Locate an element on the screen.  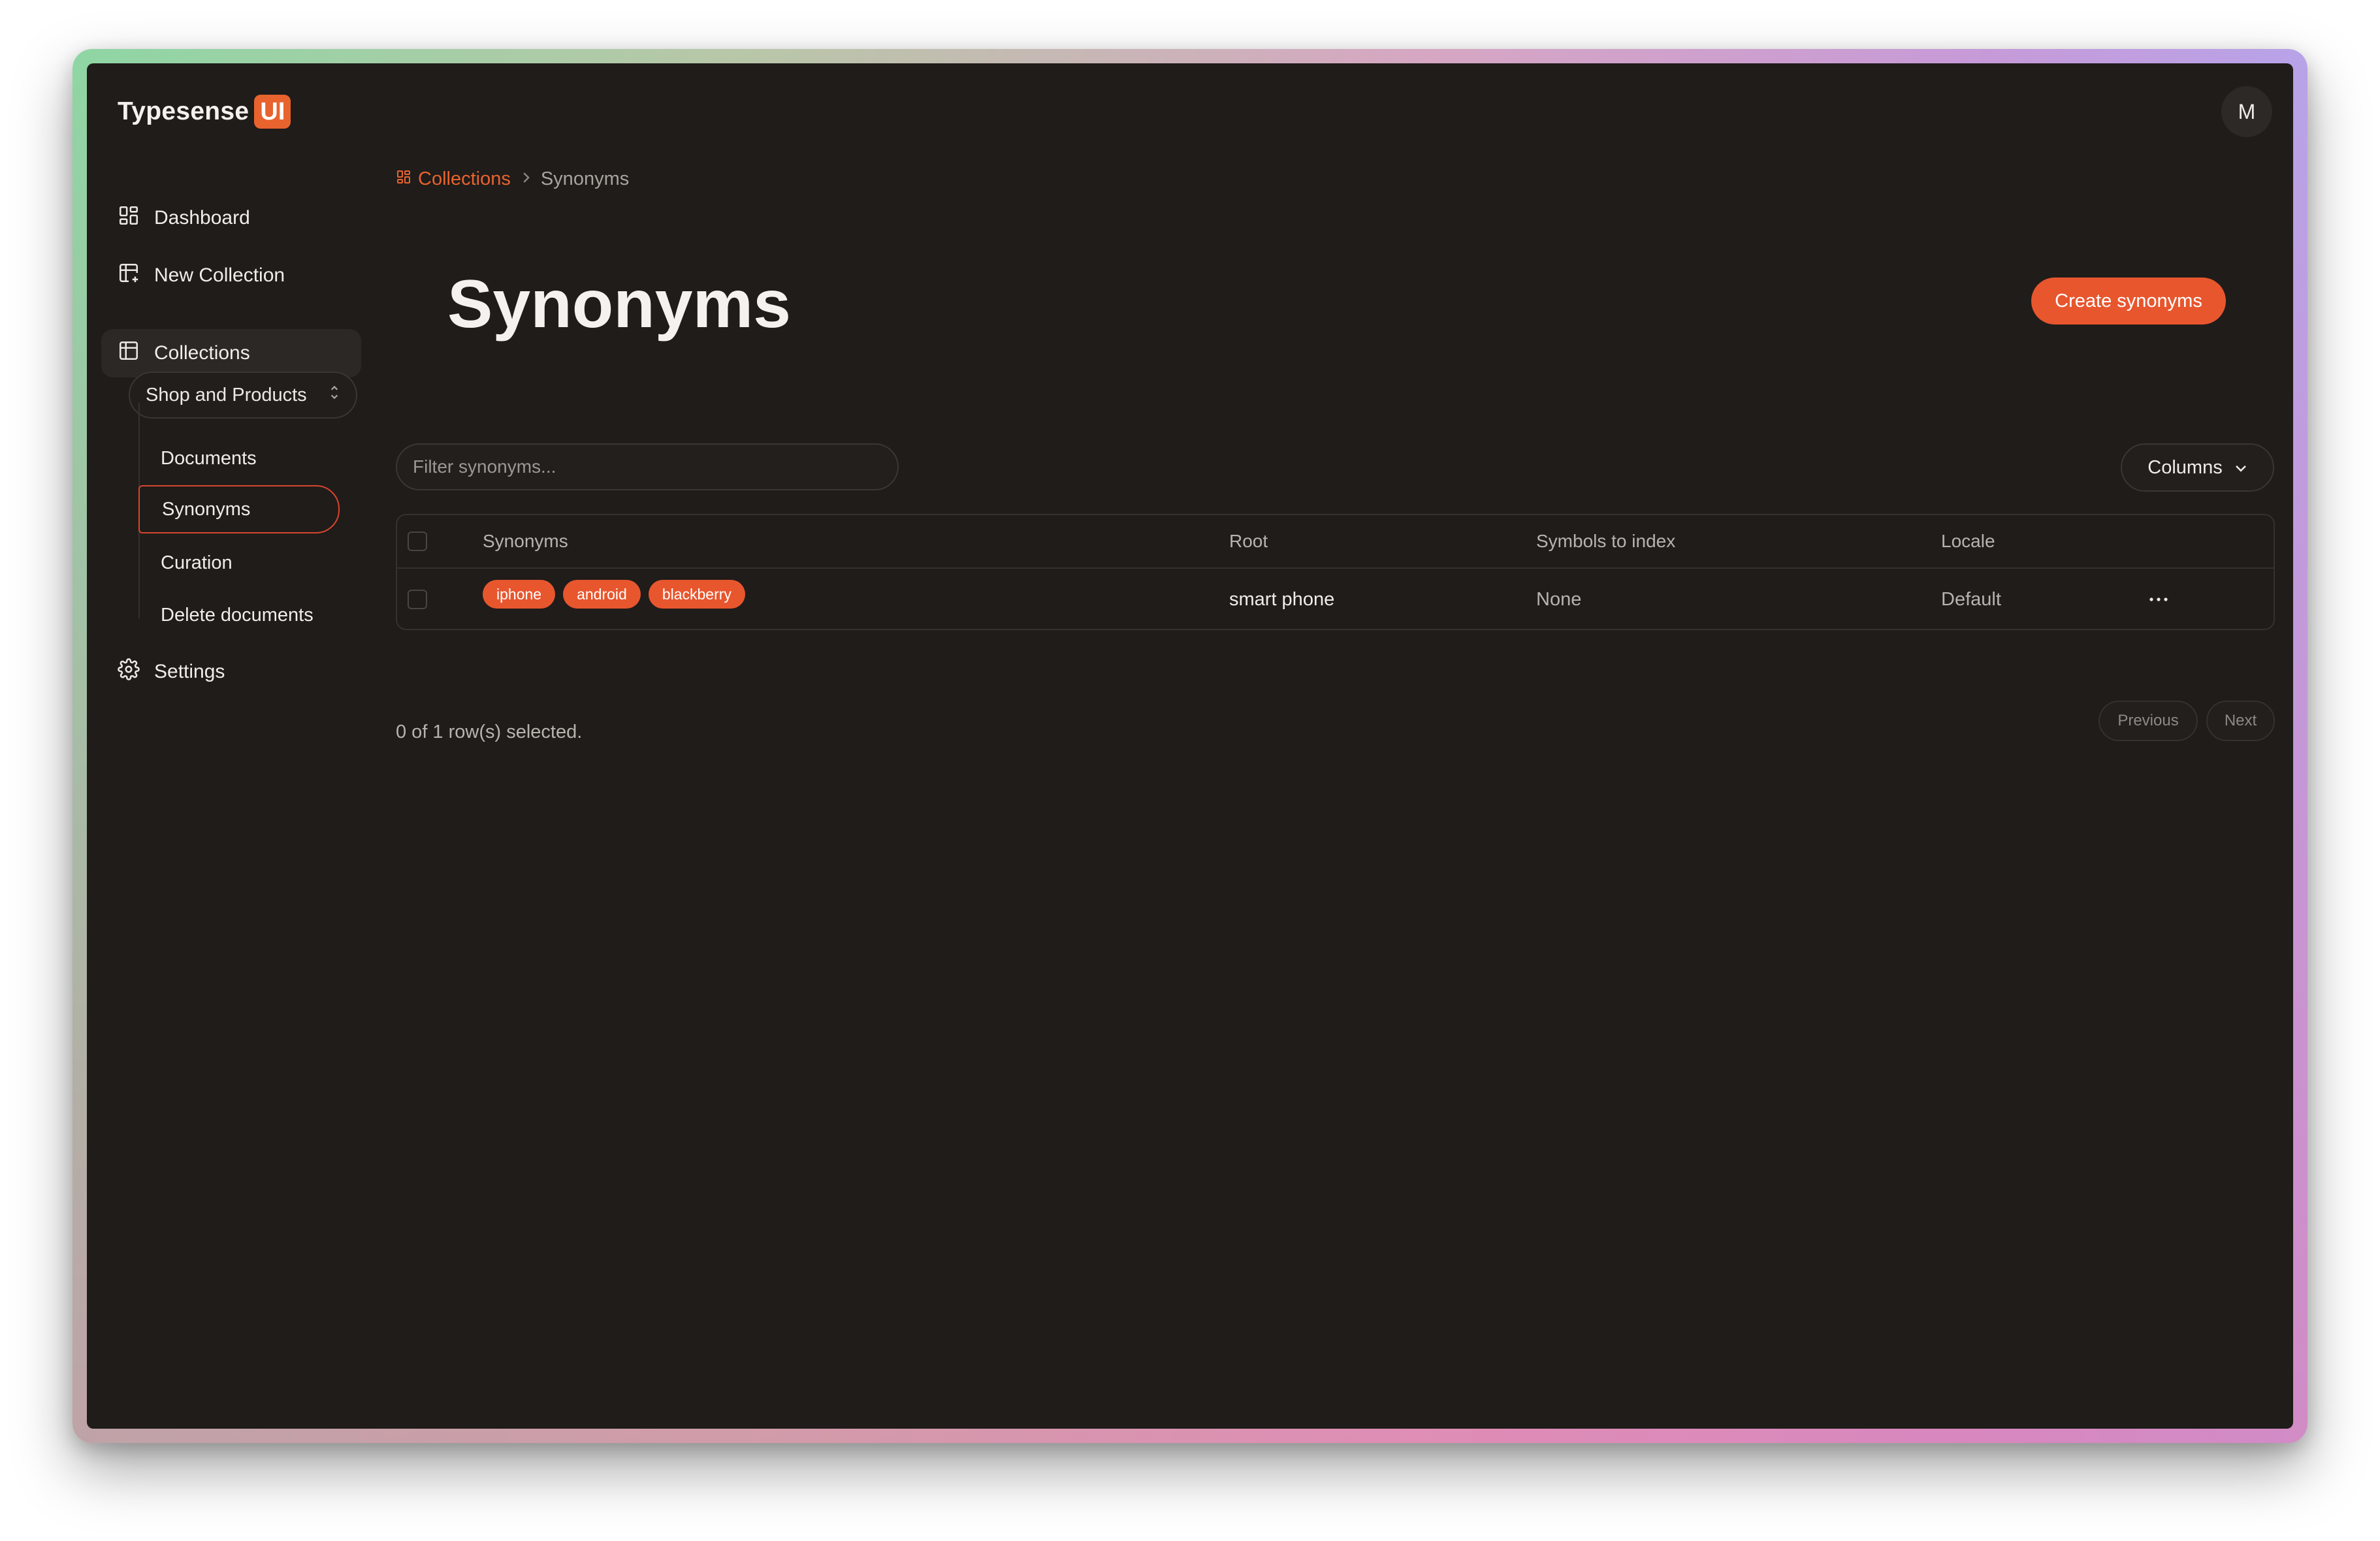
sidebar-item-label: New Collection is located at coordinates (219, 275).